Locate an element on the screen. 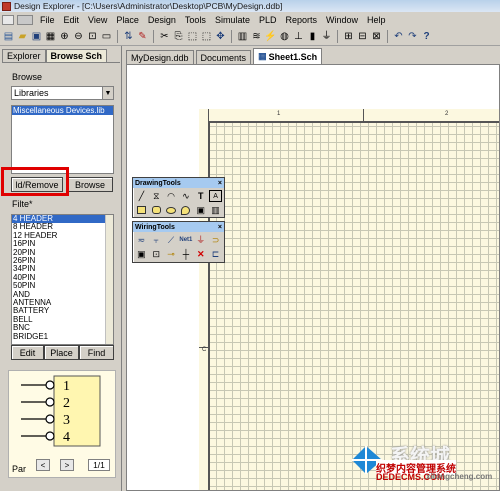 The height and width of the screenshot is (491, 500). power-objects-icon: ⊥ is located at coordinates (298, 36).